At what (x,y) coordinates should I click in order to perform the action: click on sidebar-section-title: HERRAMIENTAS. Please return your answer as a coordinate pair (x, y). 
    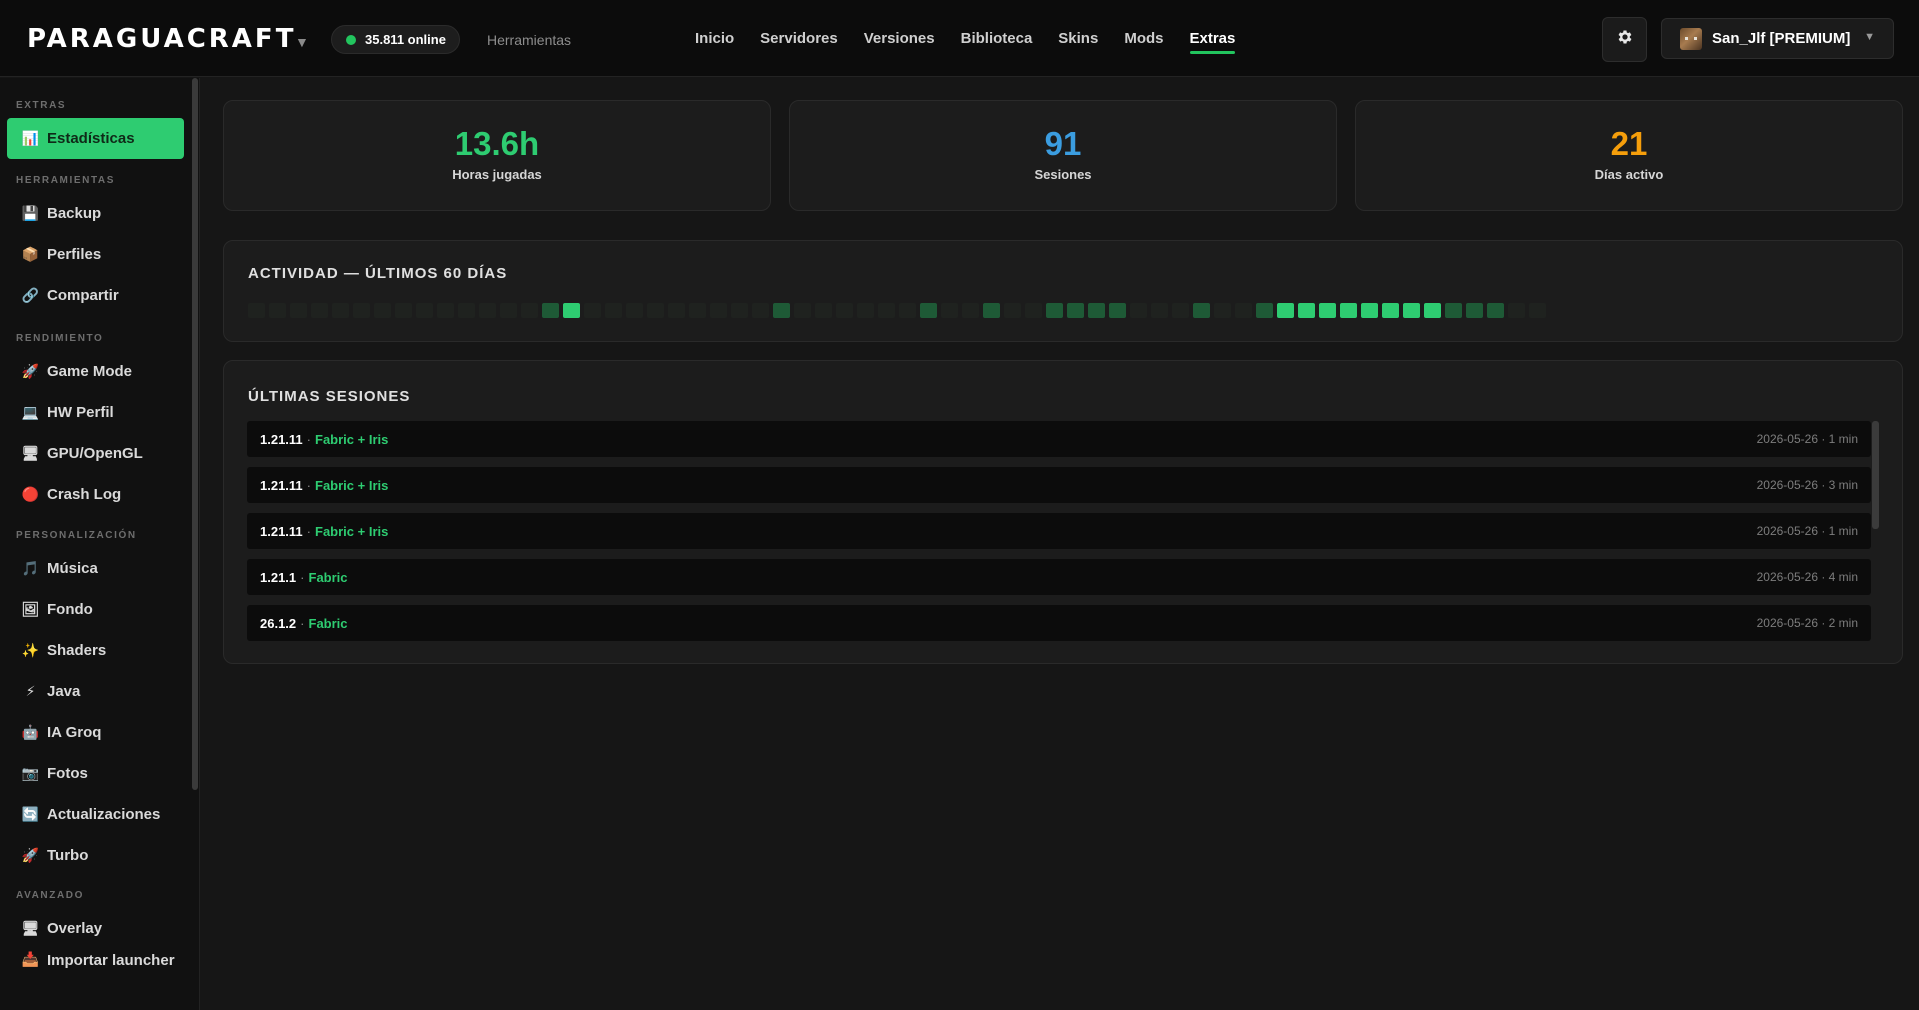
    Looking at the image, I should click on (66, 180).